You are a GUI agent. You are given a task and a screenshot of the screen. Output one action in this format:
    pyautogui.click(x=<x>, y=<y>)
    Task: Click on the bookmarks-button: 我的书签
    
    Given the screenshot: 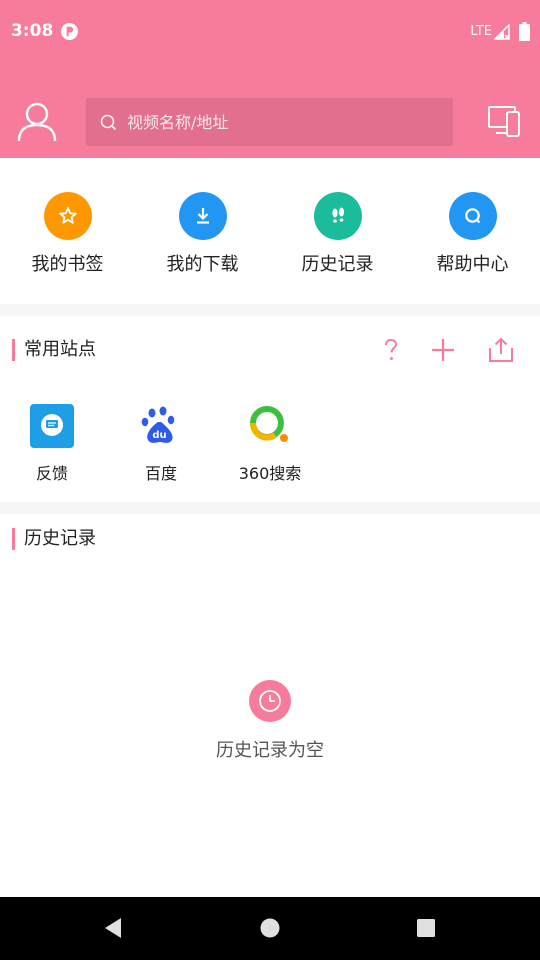 What is the action you would take?
    pyautogui.click(x=67, y=234)
    